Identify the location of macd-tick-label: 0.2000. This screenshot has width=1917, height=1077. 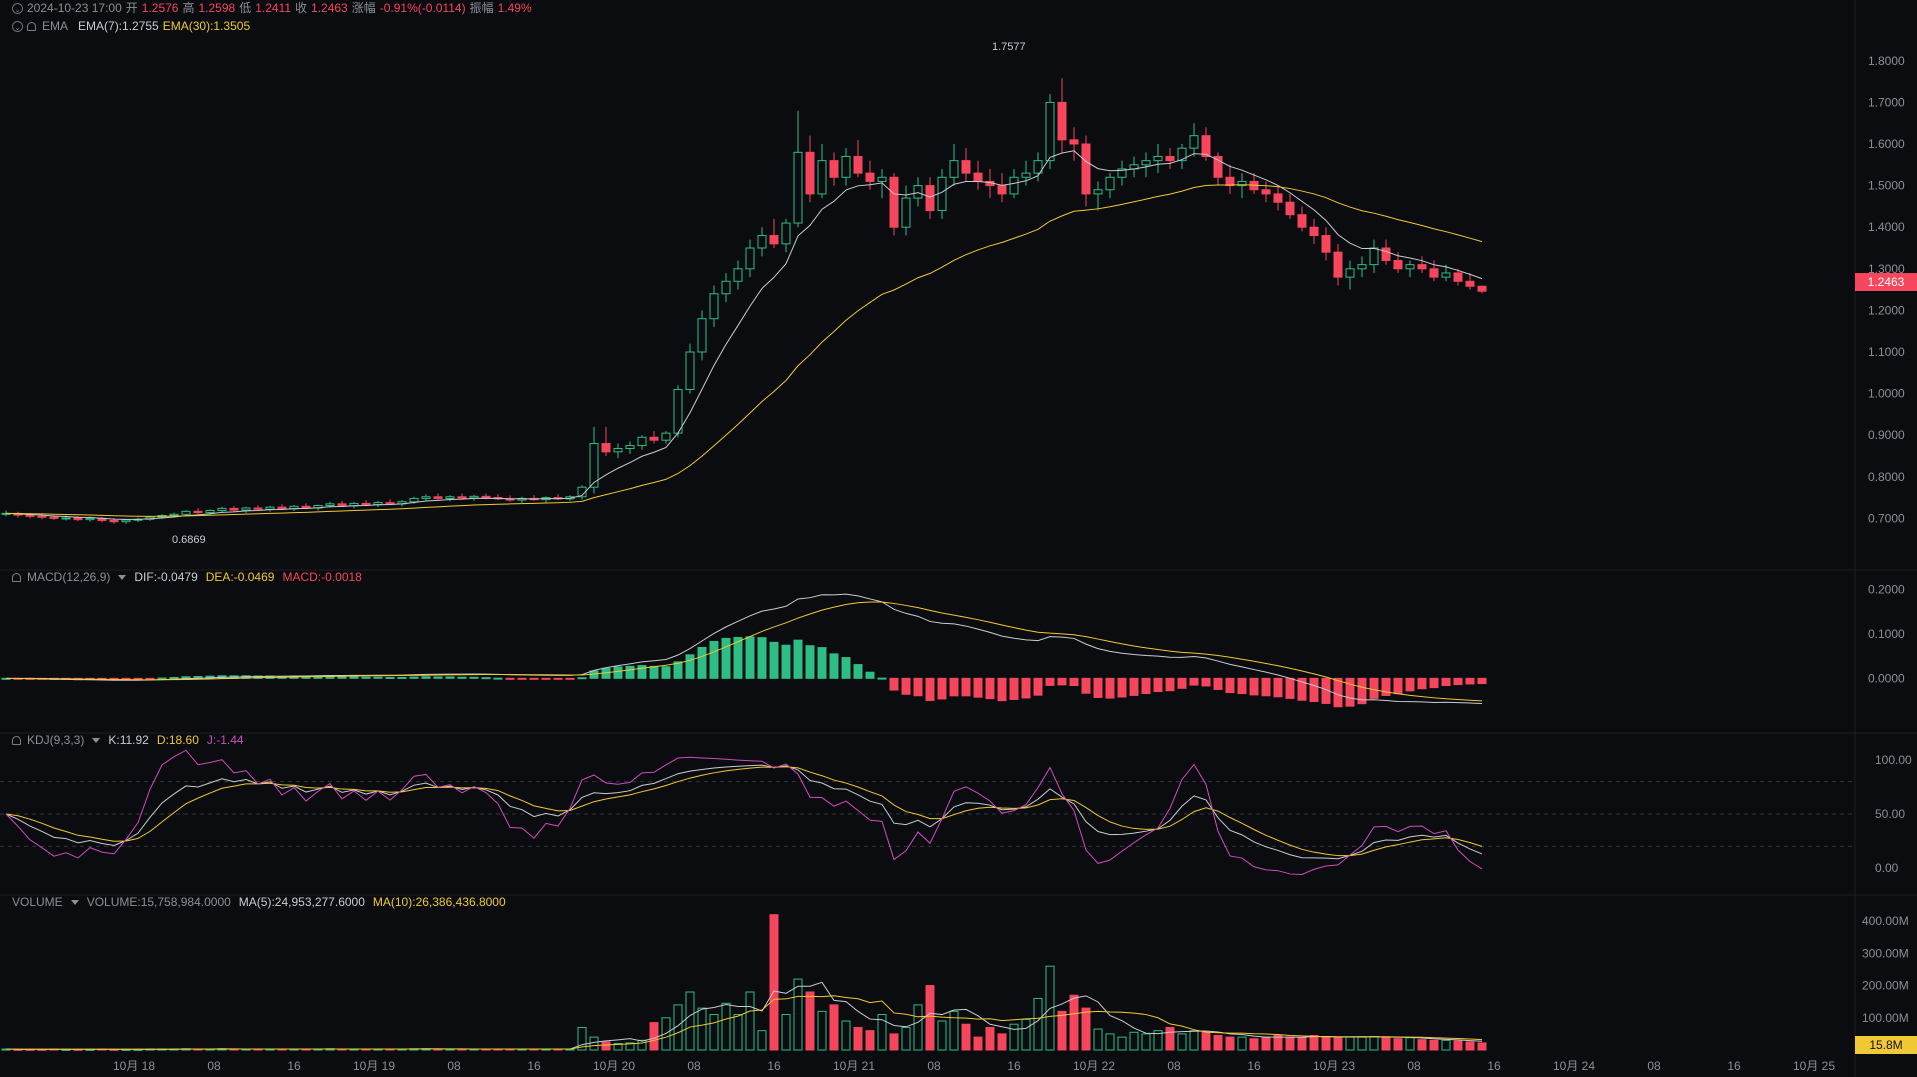
(1886, 589).